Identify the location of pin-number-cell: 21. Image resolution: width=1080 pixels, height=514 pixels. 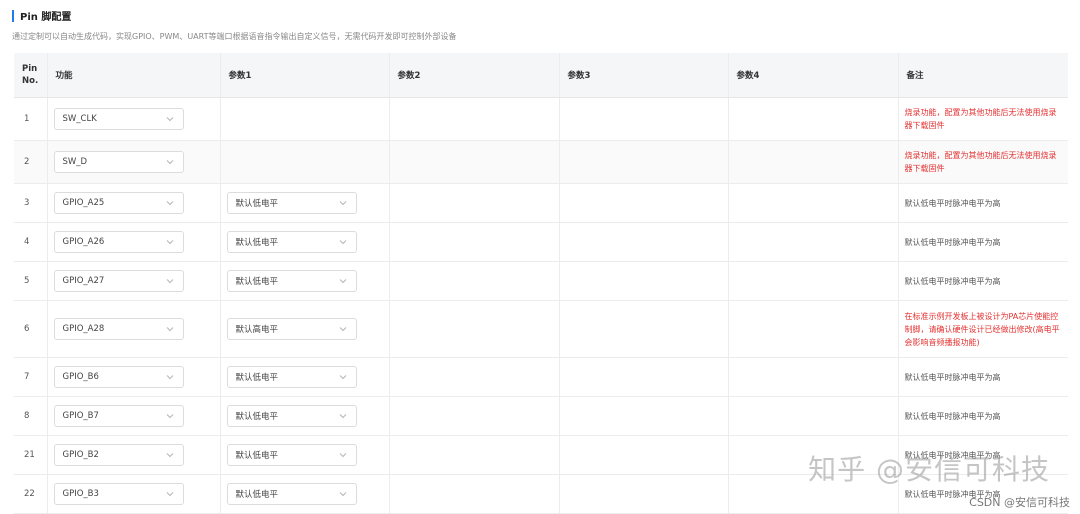
(31, 455).